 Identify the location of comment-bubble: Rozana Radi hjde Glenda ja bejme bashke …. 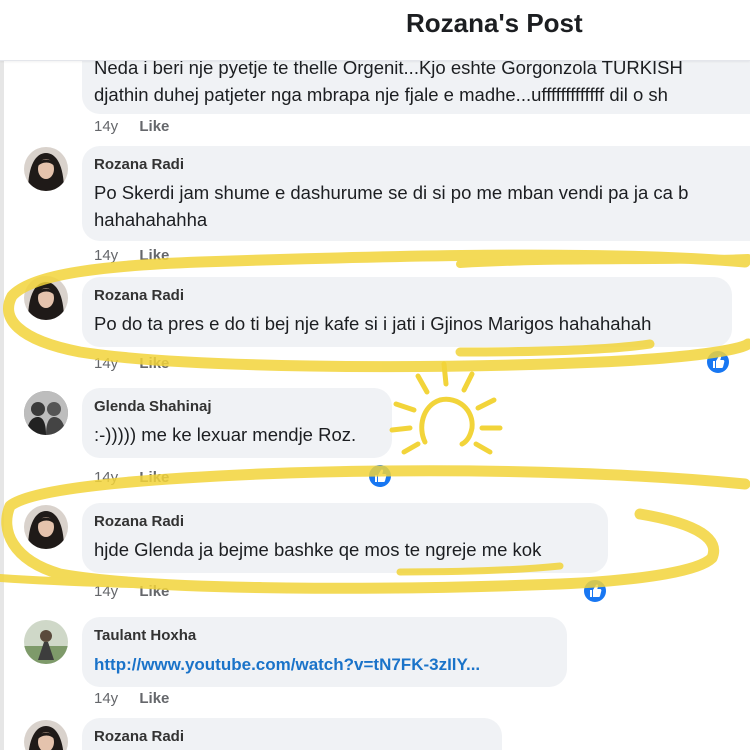
(345, 538).